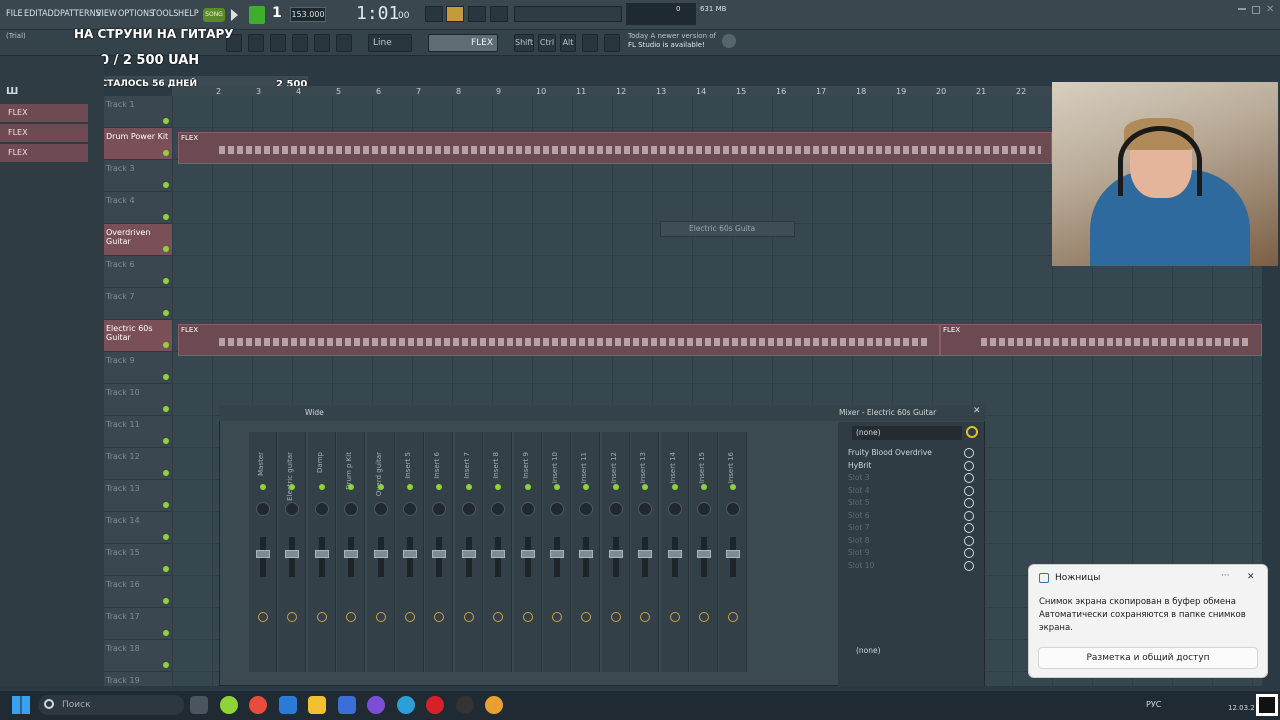 This screenshot has width=1280, height=720. I want to click on notification-menu-icon: ···, so click(1225, 576).